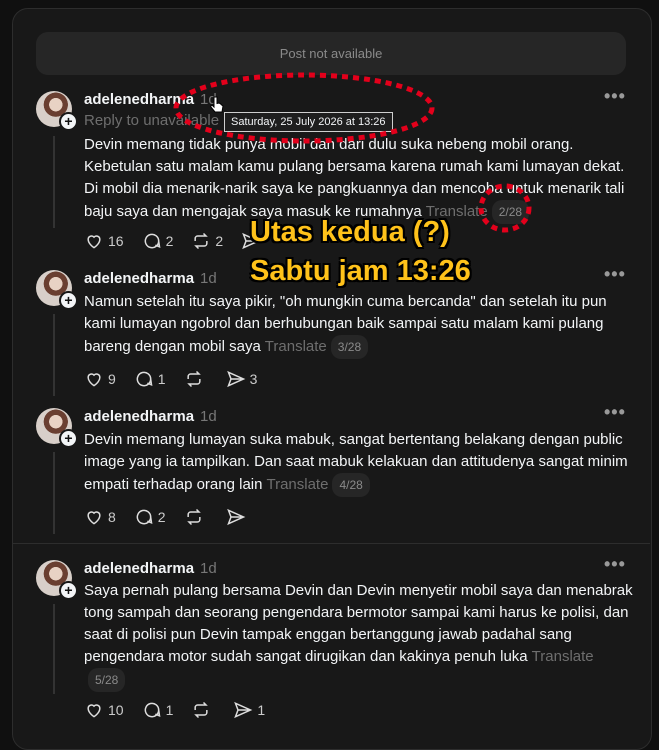 The image size is (659, 750). I want to click on post-actions: 10 1 1, so click(183, 710).